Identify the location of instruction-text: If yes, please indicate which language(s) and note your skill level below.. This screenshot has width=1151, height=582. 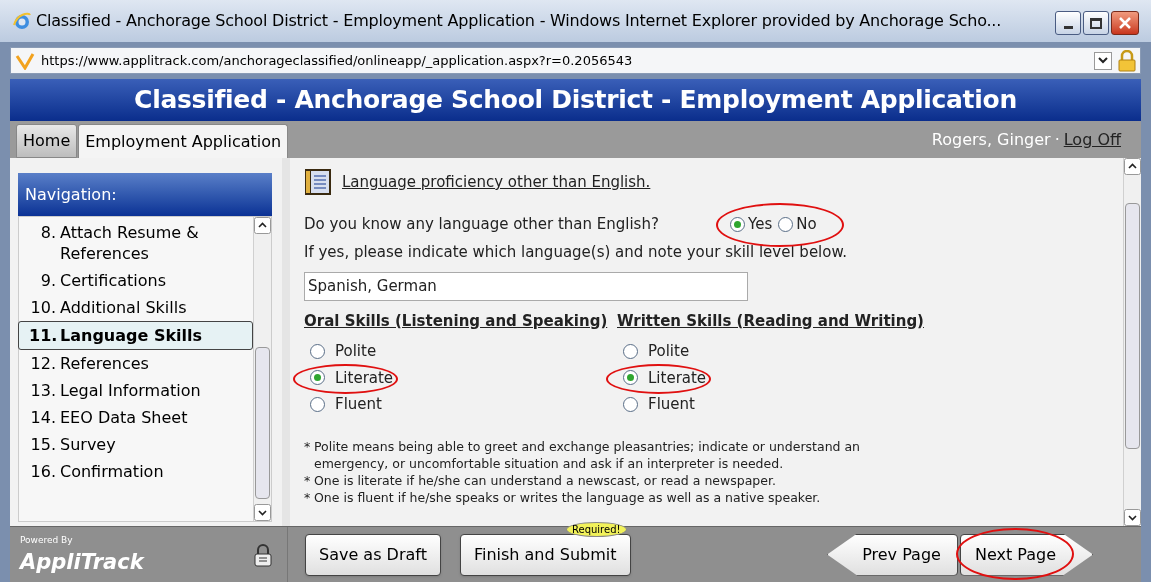
(576, 252).